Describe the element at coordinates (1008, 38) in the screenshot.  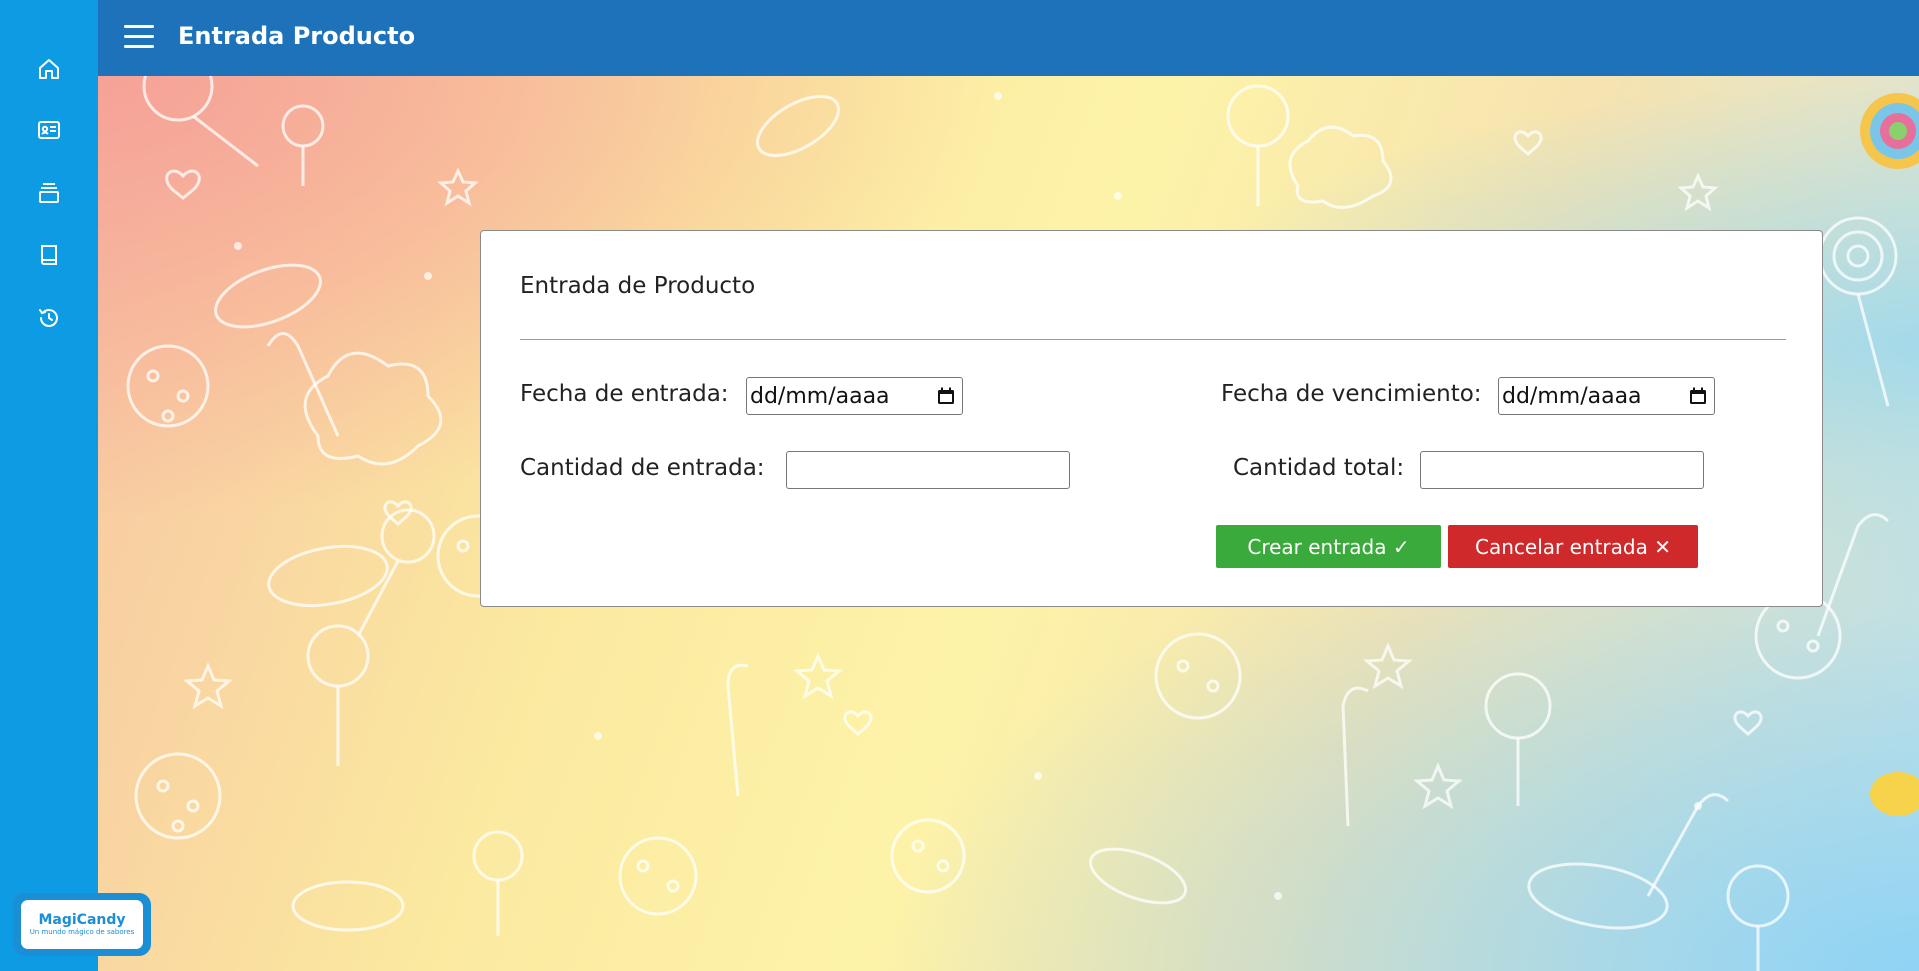
I see `top-bar: Entrada Producto` at that location.